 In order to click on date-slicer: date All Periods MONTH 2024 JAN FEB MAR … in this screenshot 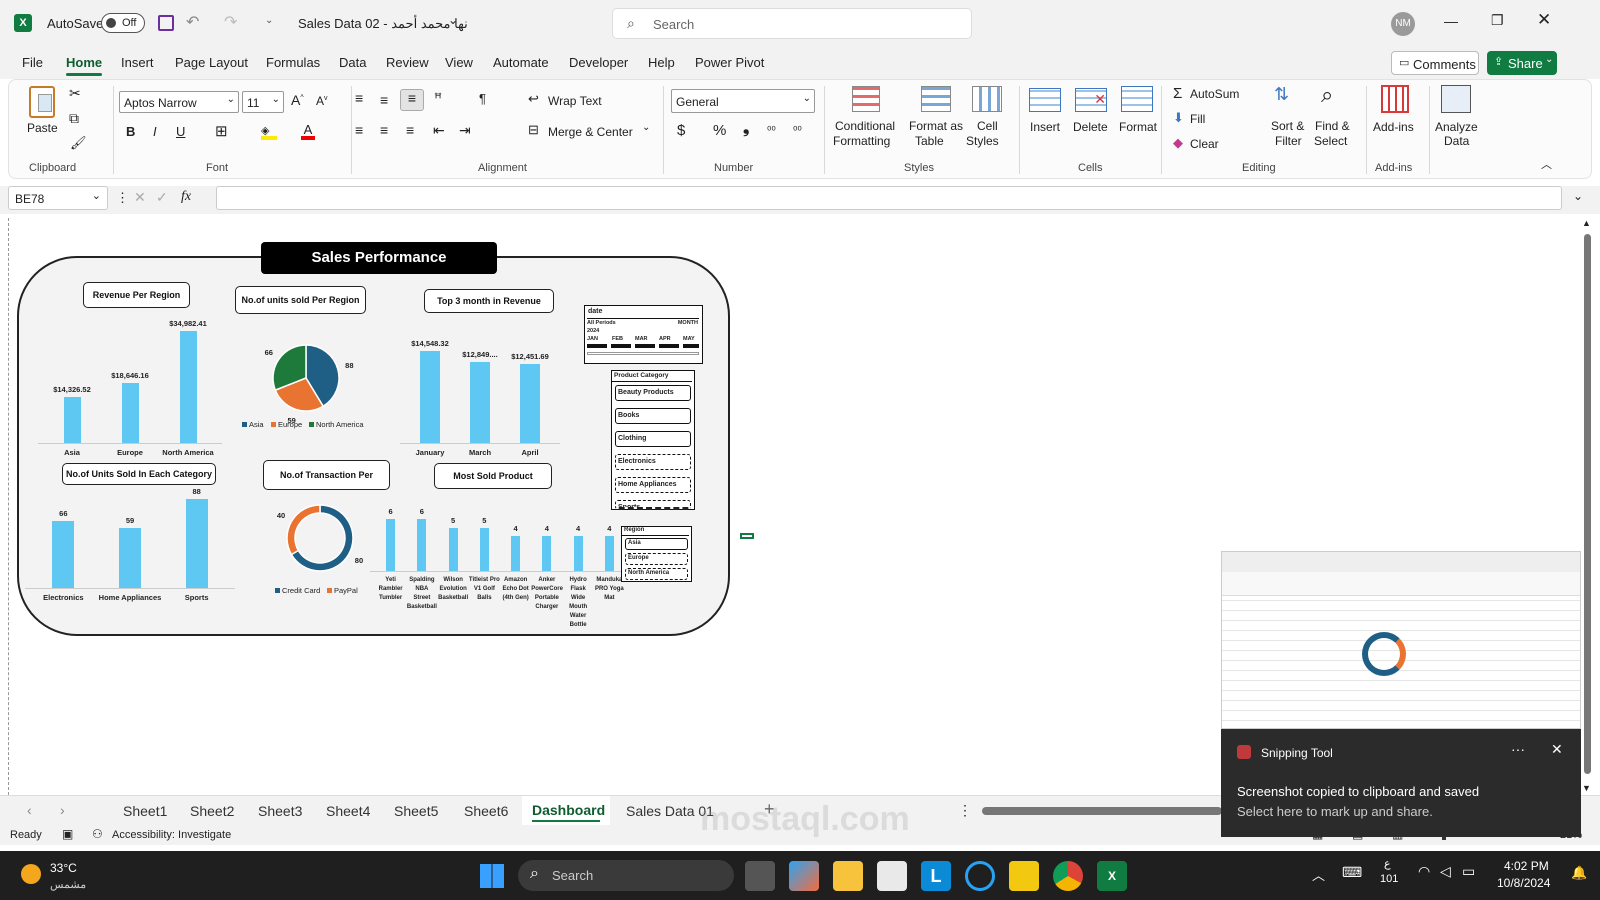, I will do `click(643, 334)`.